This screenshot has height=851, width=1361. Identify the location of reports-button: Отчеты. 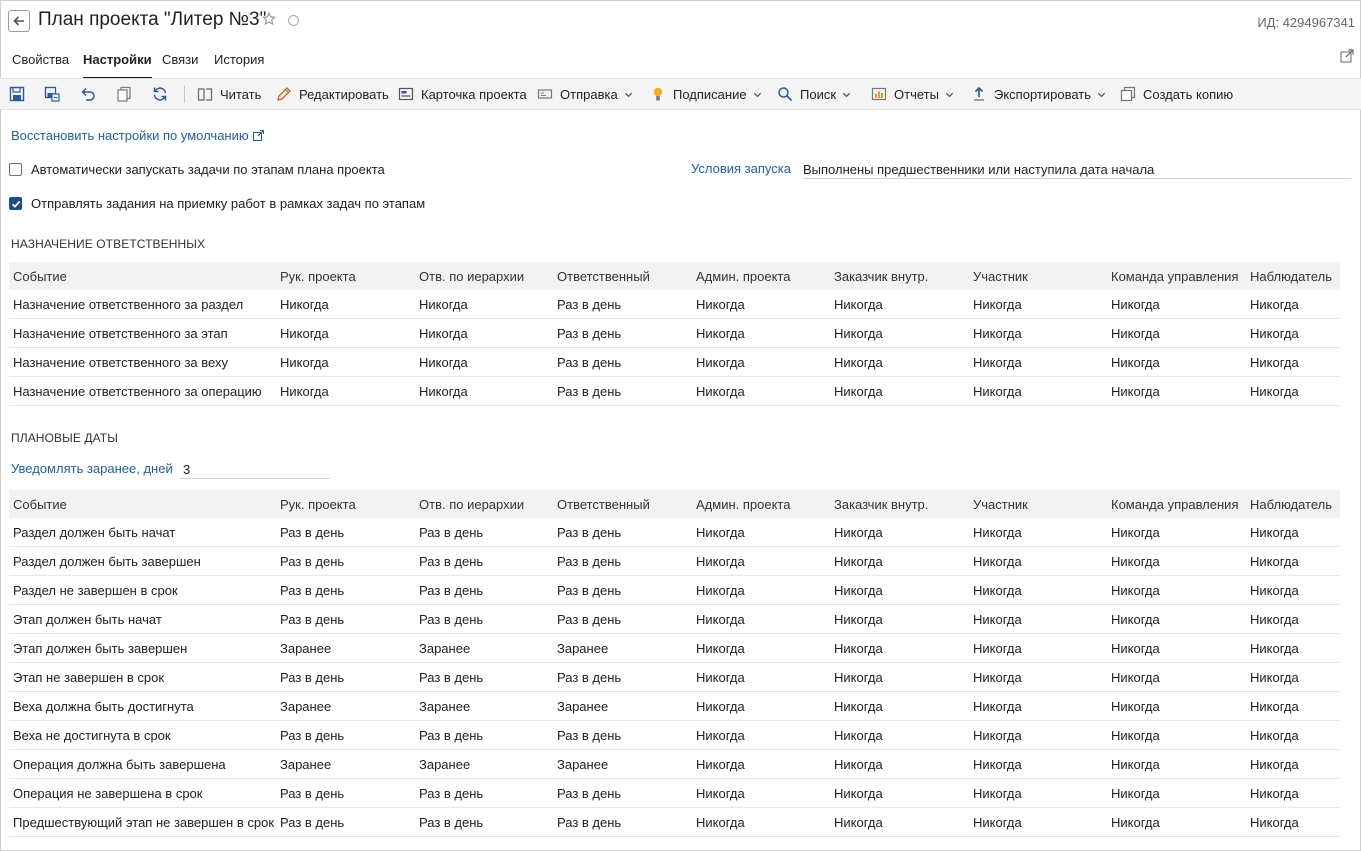
(912, 94).